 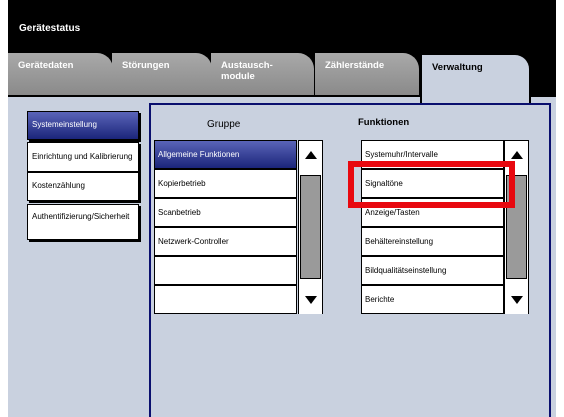 What do you see at coordinates (431, 184) in the screenshot?
I see `highlight-box` at bounding box center [431, 184].